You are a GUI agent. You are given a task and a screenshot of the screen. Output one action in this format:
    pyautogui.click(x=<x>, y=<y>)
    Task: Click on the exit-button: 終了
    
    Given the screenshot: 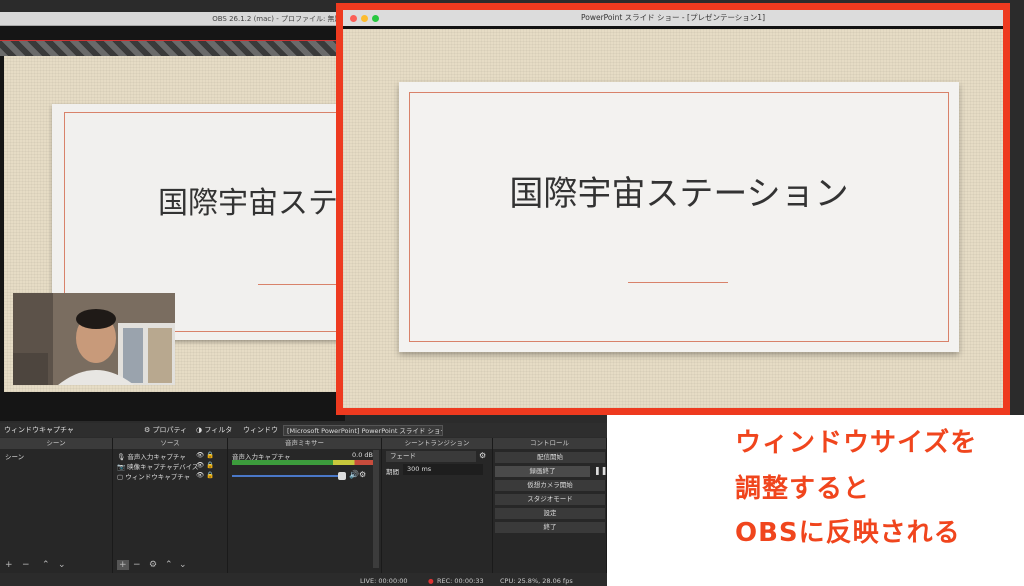 What is the action you would take?
    pyautogui.click(x=550, y=527)
    